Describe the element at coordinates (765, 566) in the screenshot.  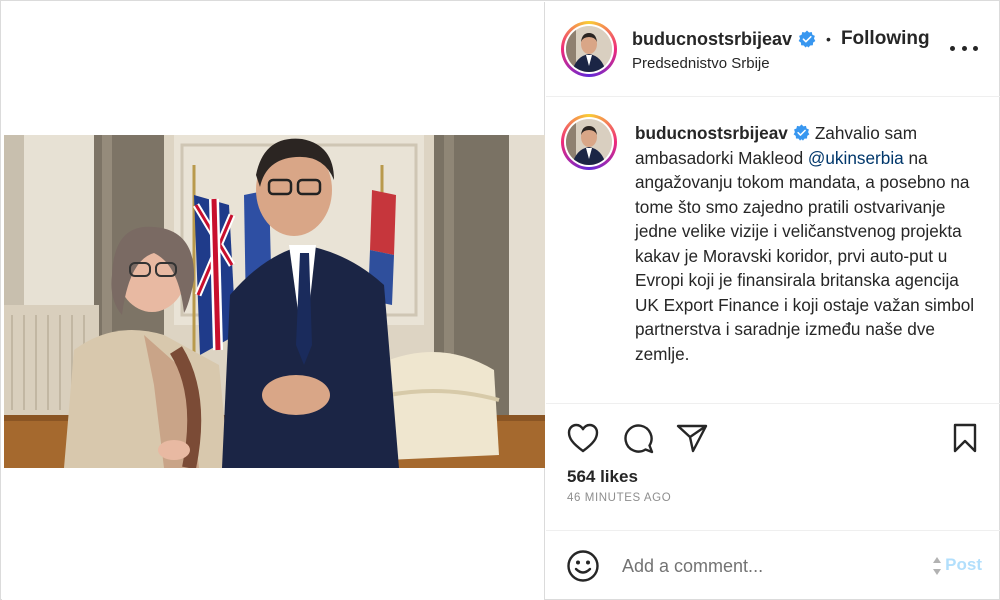
I see `comment-input` at that location.